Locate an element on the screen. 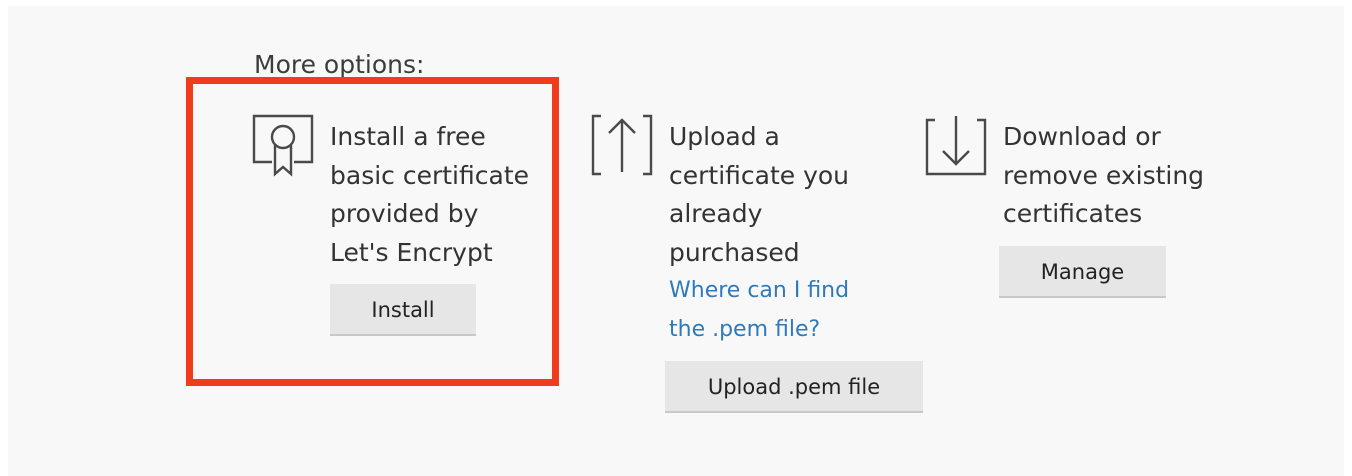  certificate-ribbon-icon is located at coordinates (283, 145).